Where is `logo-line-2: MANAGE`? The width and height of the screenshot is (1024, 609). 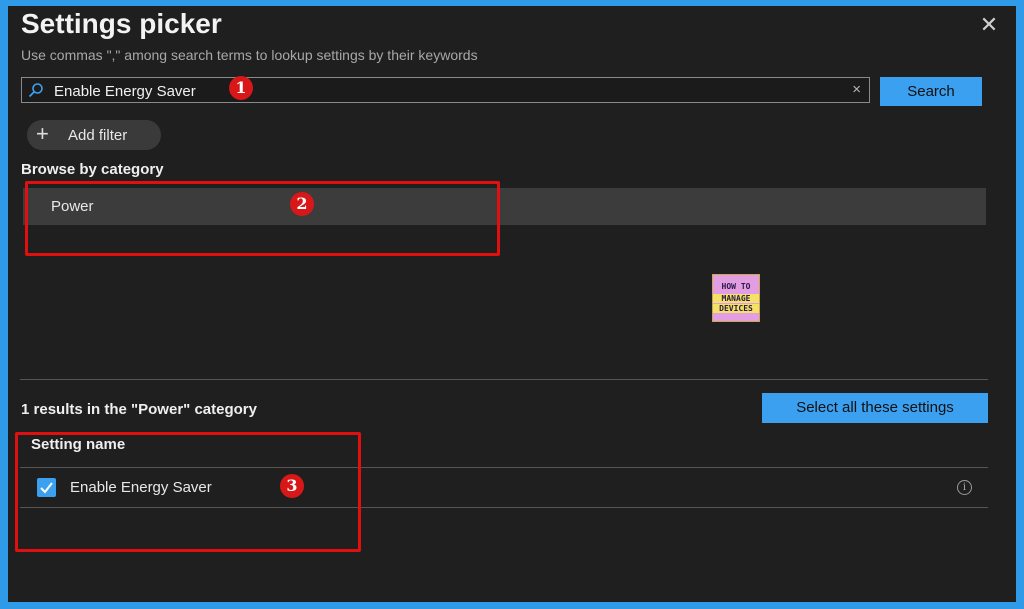 logo-line-2: MANAGE is located at coordinates (736, 298).